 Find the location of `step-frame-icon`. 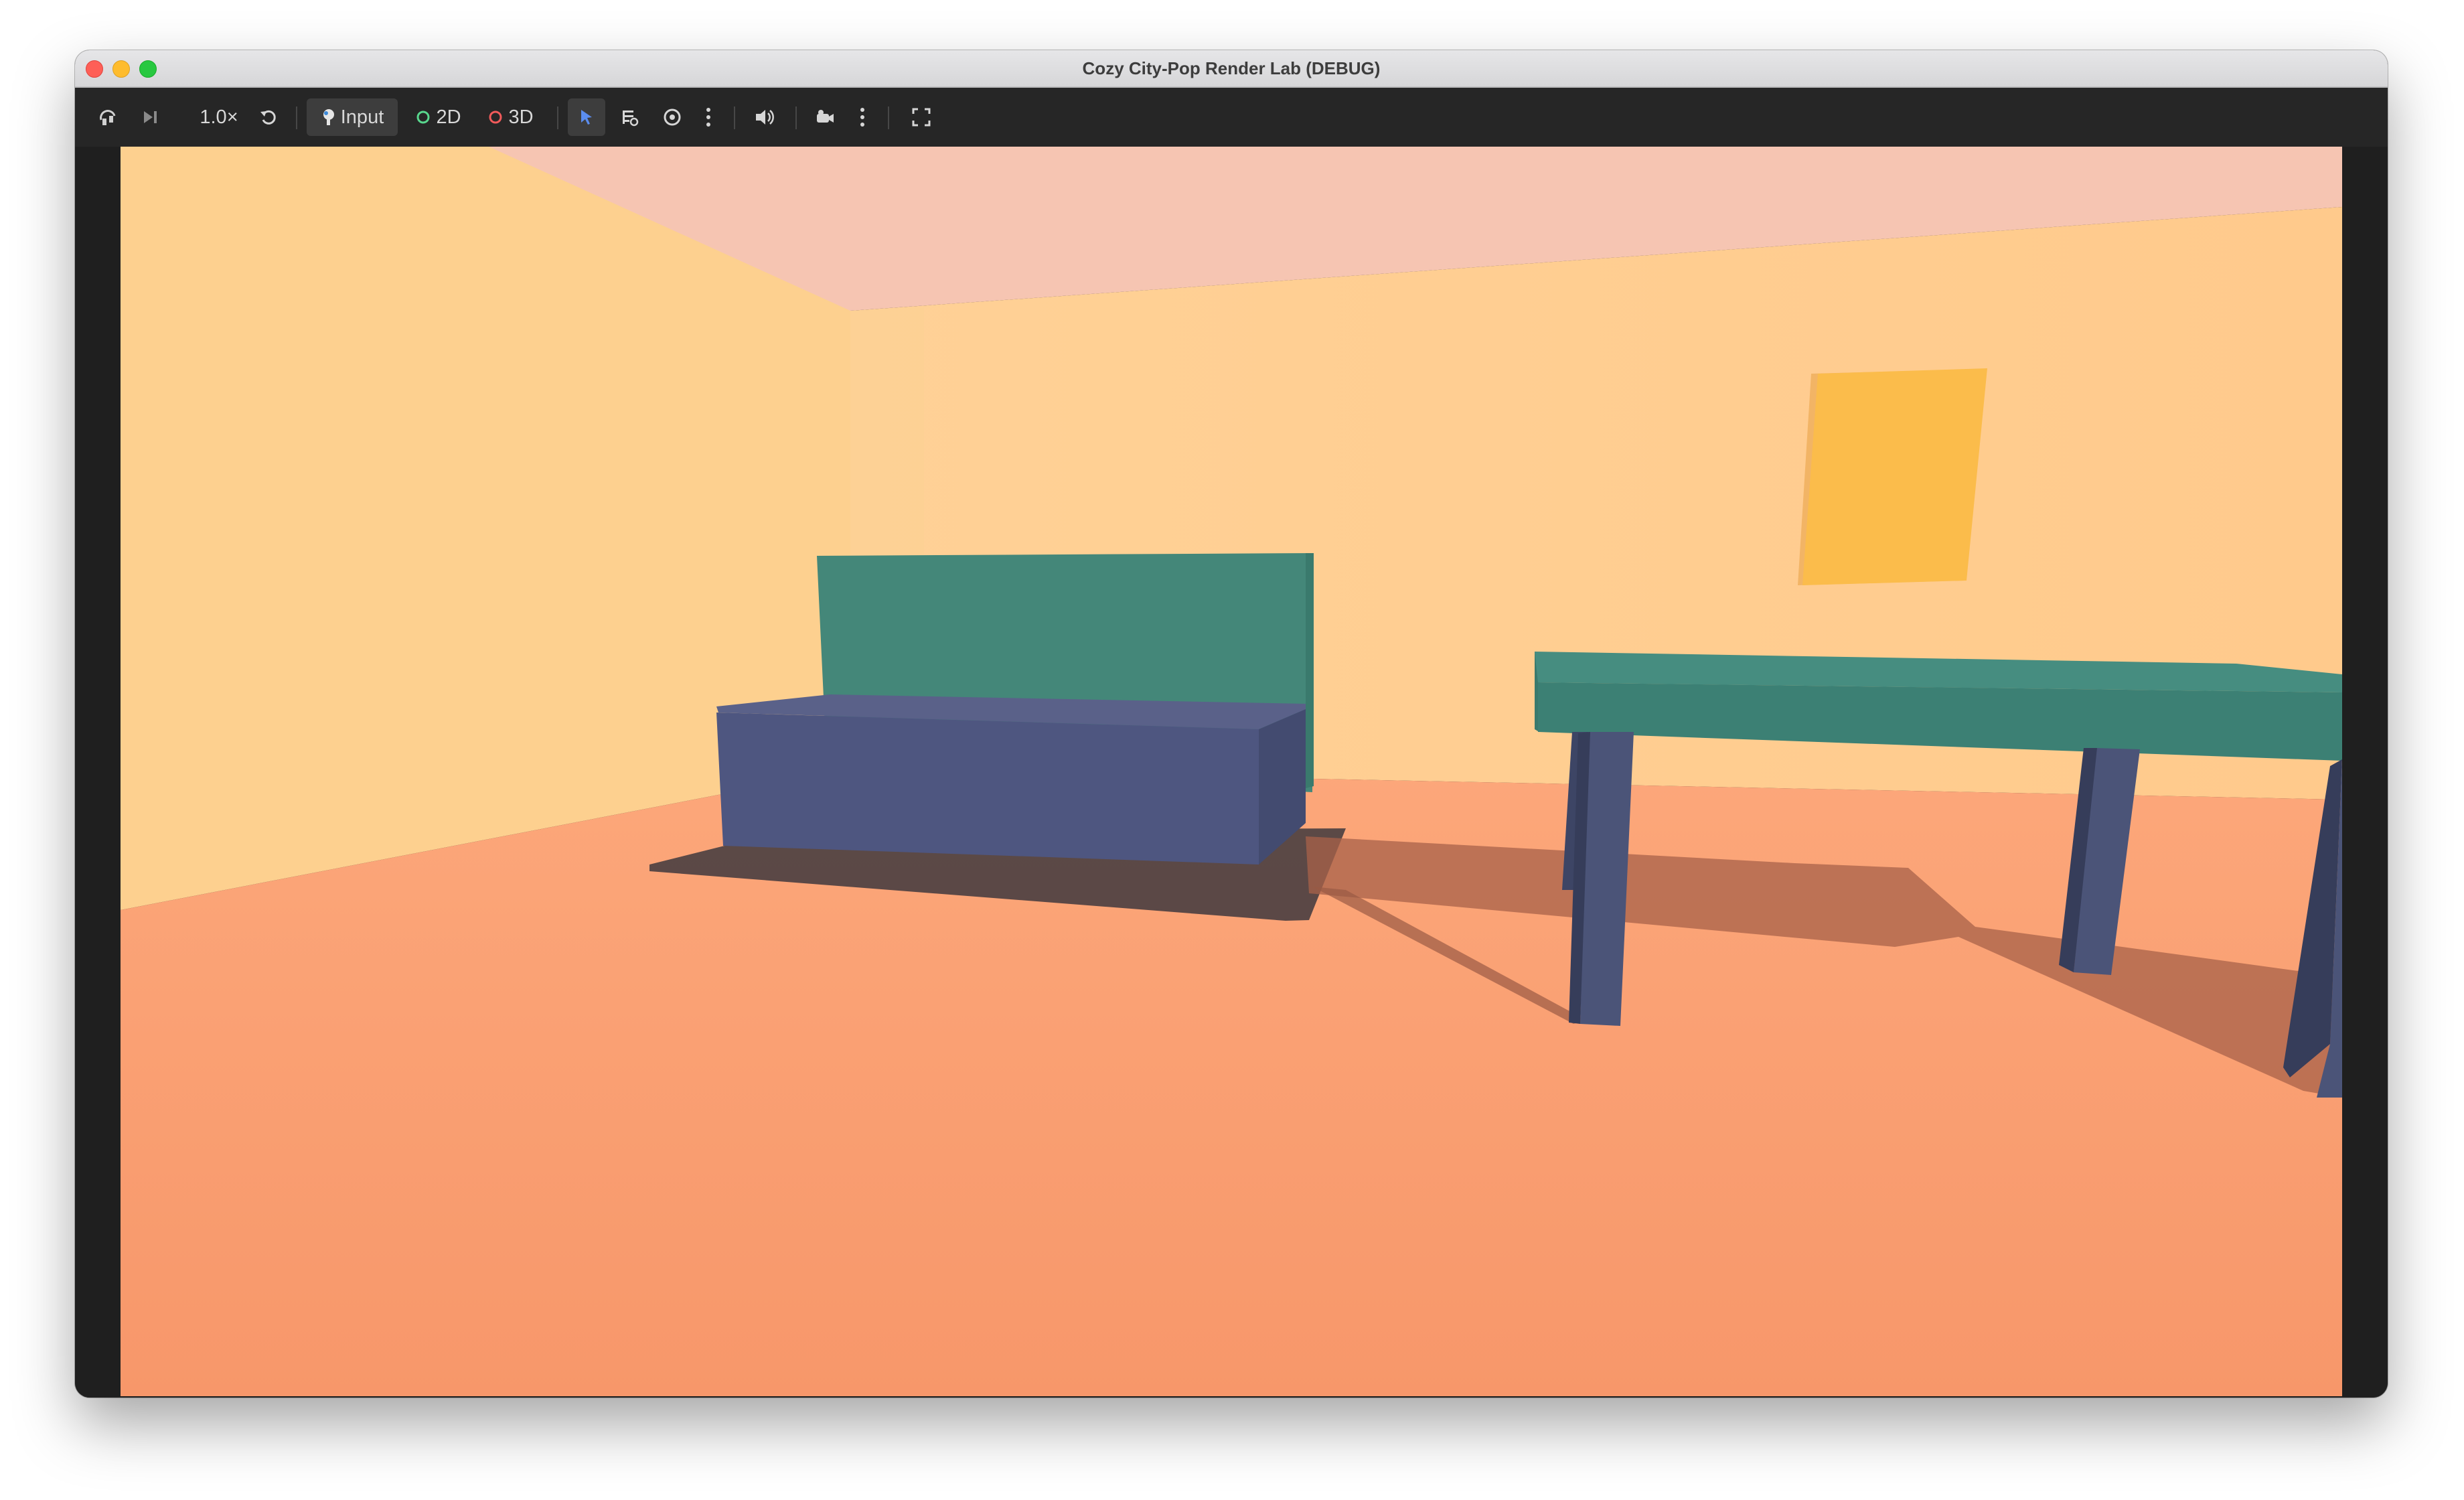

step-frame-icon is located at coordinates (150, 117).